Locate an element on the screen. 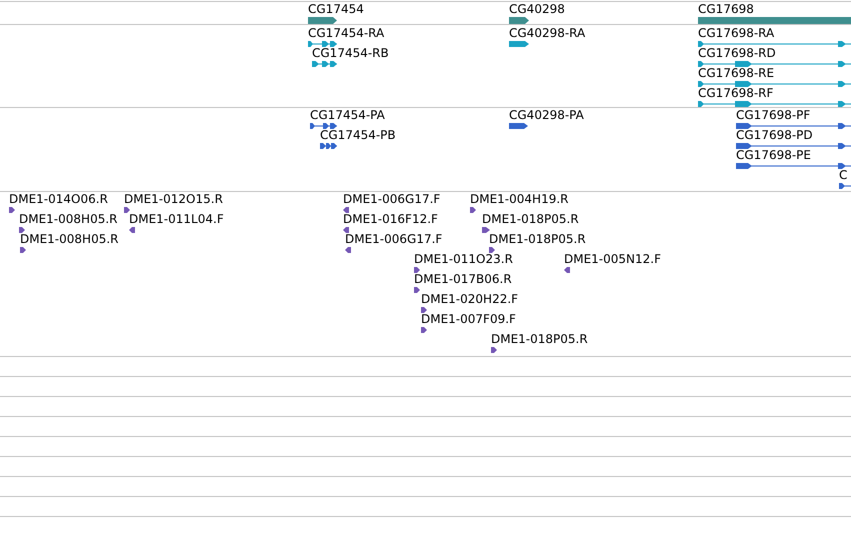  feature-label: CG40298 is located at coordinates (537, 9).